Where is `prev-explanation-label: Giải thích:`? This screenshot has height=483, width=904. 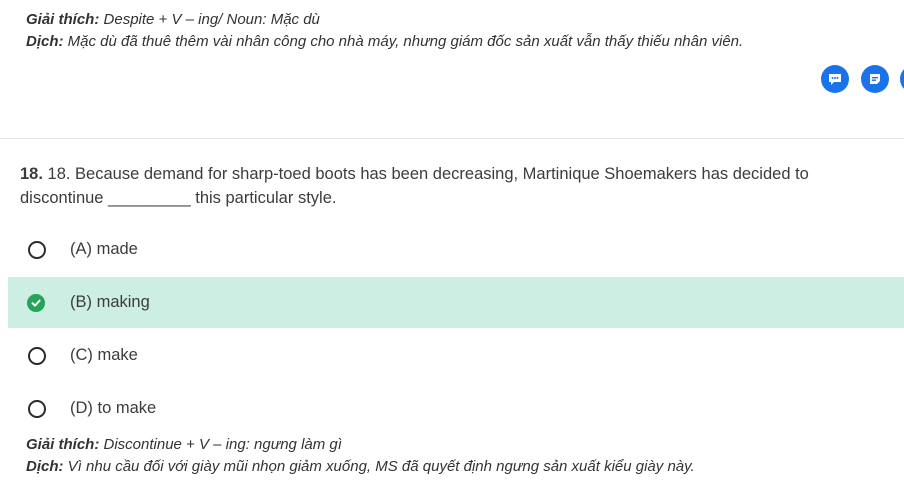
prev-explanation-label: Giải thích: is located at coordinates (63, 19).